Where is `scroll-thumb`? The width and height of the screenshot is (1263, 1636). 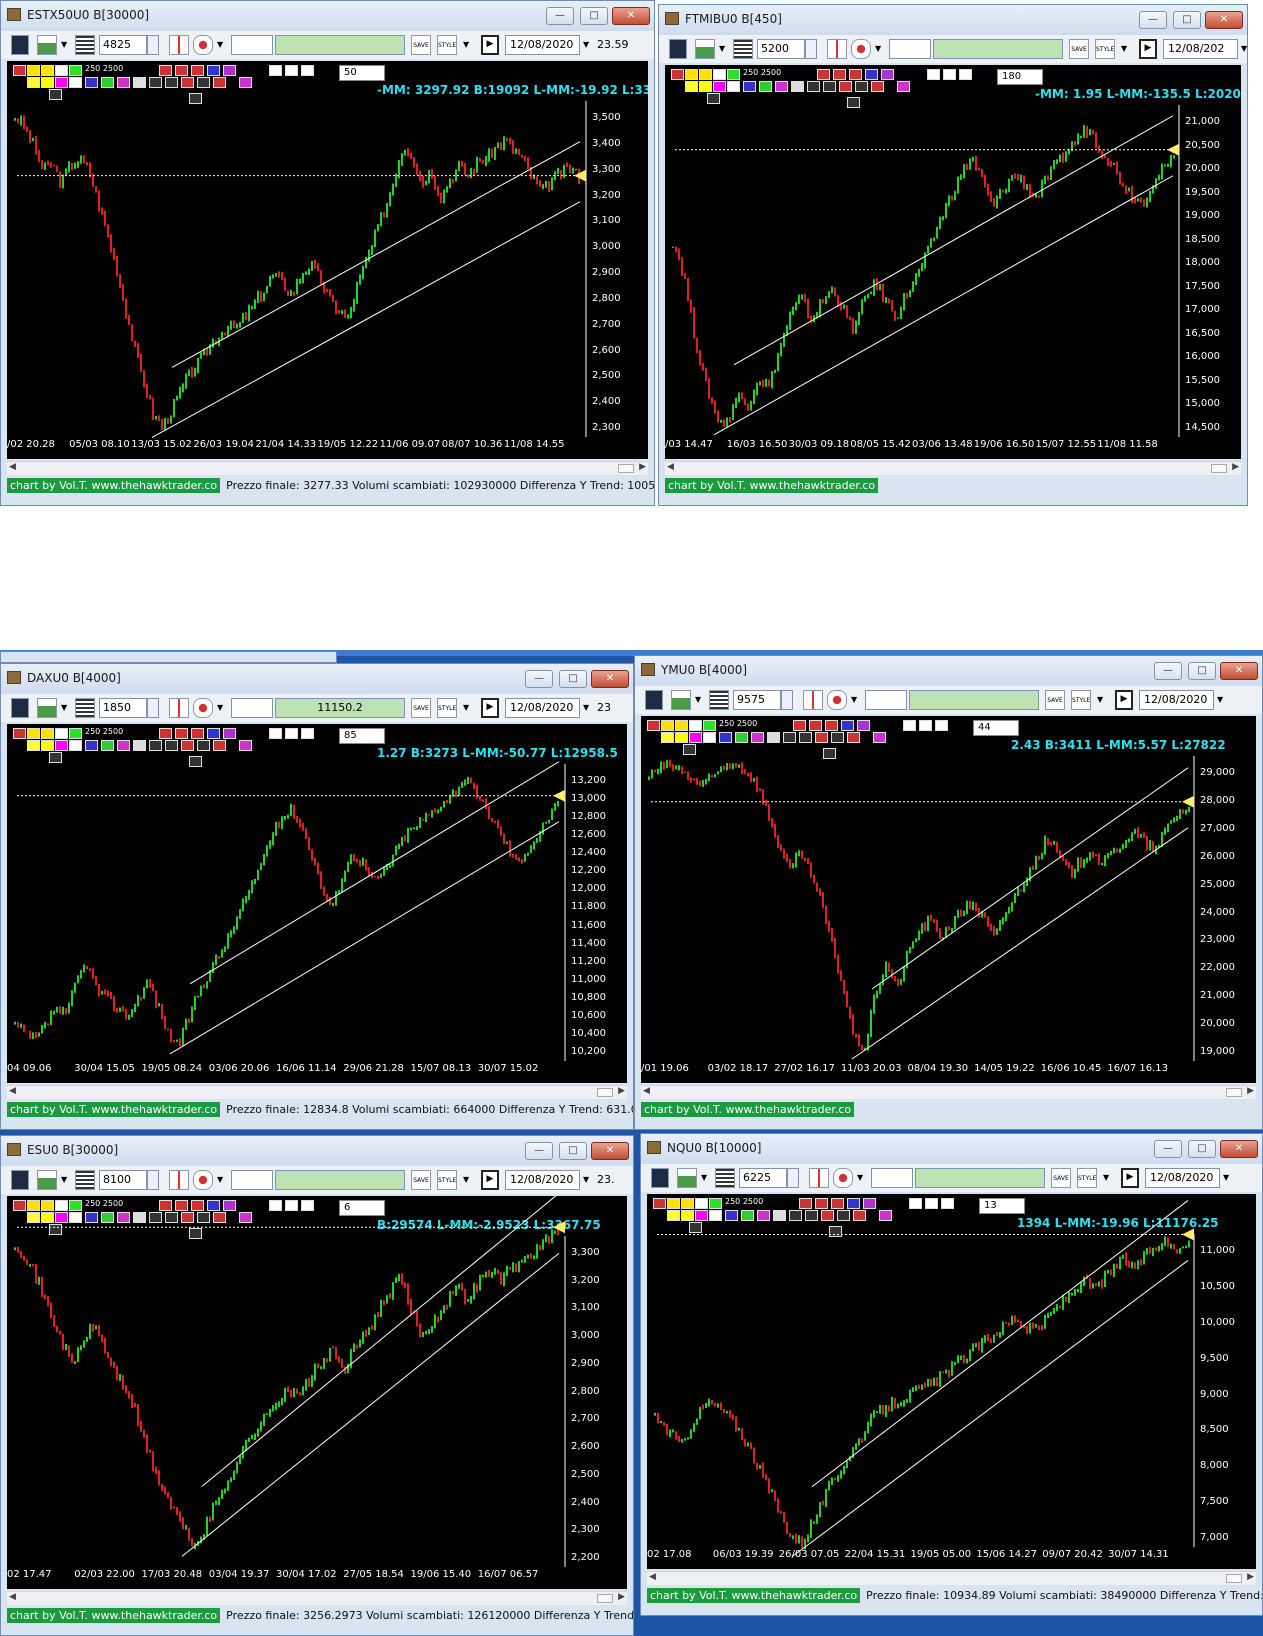
scroll-thumb is located at coordinates (1219, 468).